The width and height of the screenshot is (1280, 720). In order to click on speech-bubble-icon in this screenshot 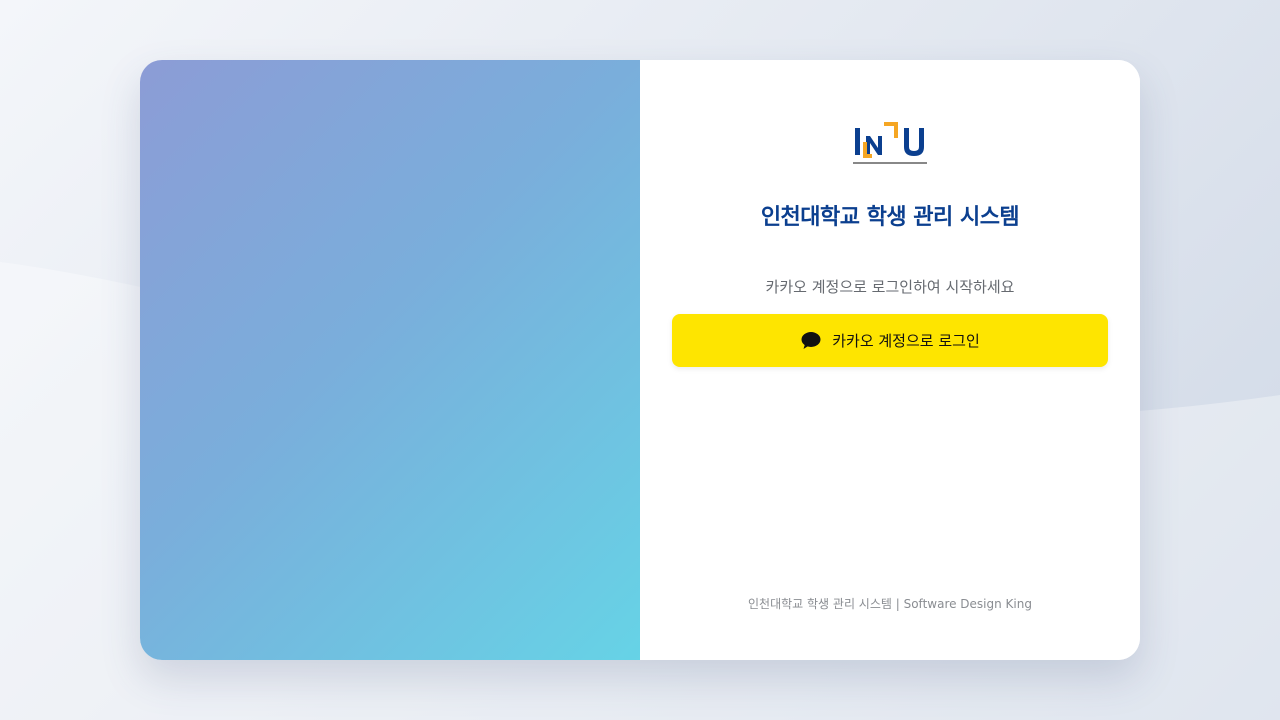, I will do `click(811, 341)`.